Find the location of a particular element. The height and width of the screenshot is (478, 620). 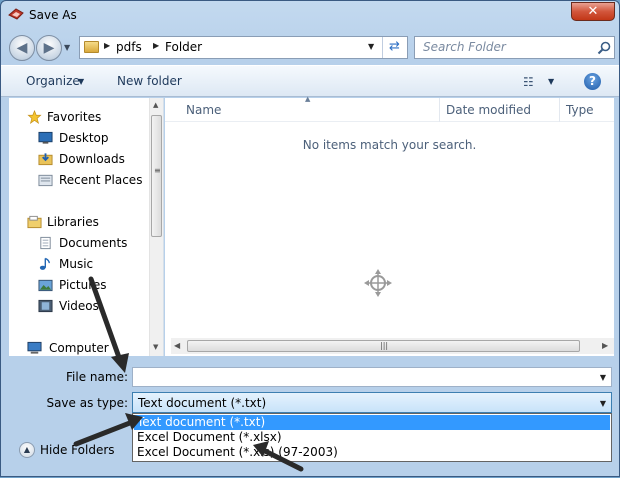

file-name-label: File name: is located at coordinates (97, 377).